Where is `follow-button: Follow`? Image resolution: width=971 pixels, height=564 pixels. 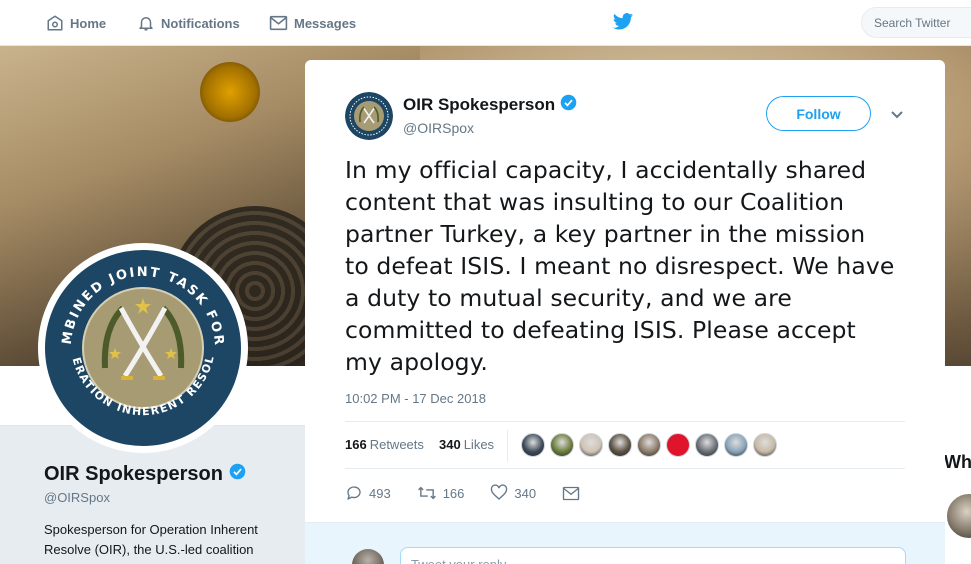 follow-button: Follow is located at coordinates (818, 113).